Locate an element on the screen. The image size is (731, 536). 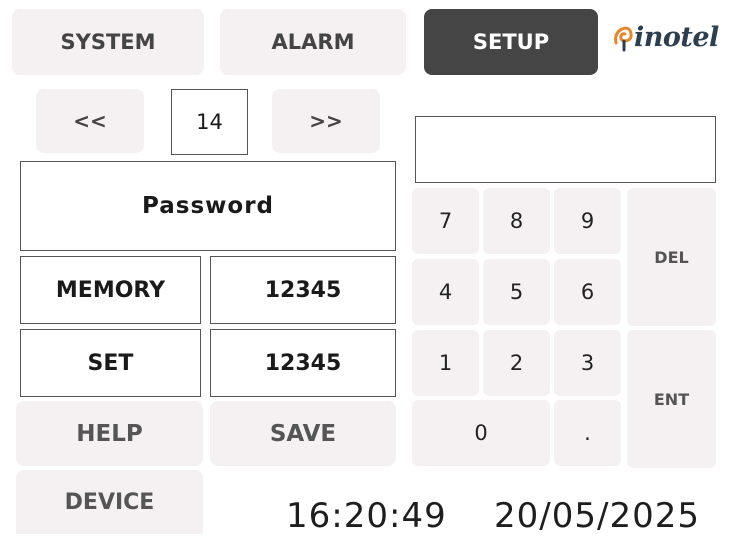
help-button: HELP is located at coordinates (109, 433).